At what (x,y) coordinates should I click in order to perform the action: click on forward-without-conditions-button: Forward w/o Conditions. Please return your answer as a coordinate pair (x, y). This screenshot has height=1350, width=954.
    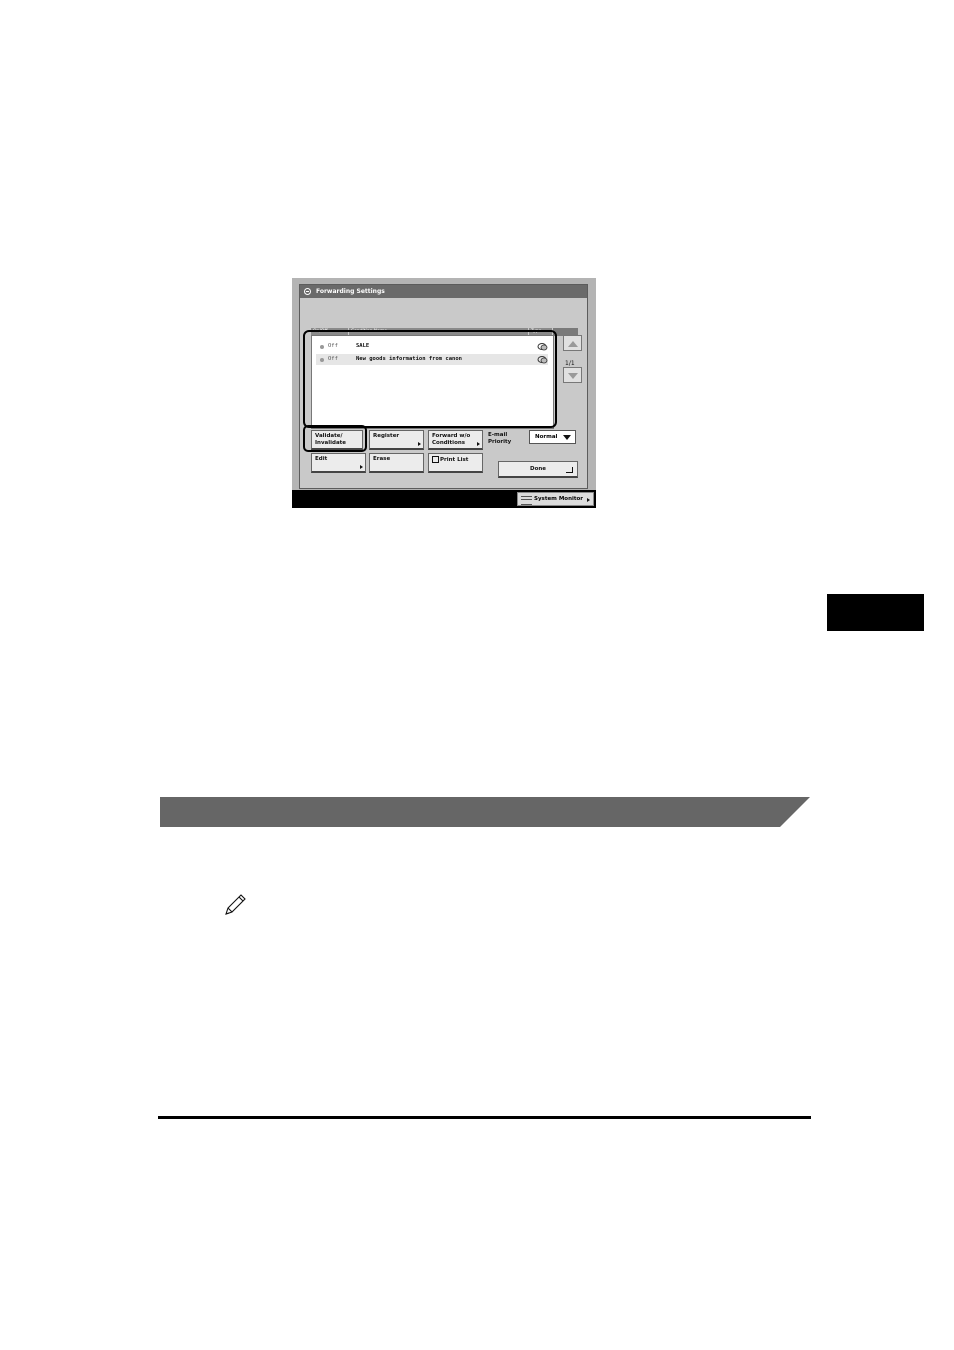
    Looking at the image, I should click on (455, 440).